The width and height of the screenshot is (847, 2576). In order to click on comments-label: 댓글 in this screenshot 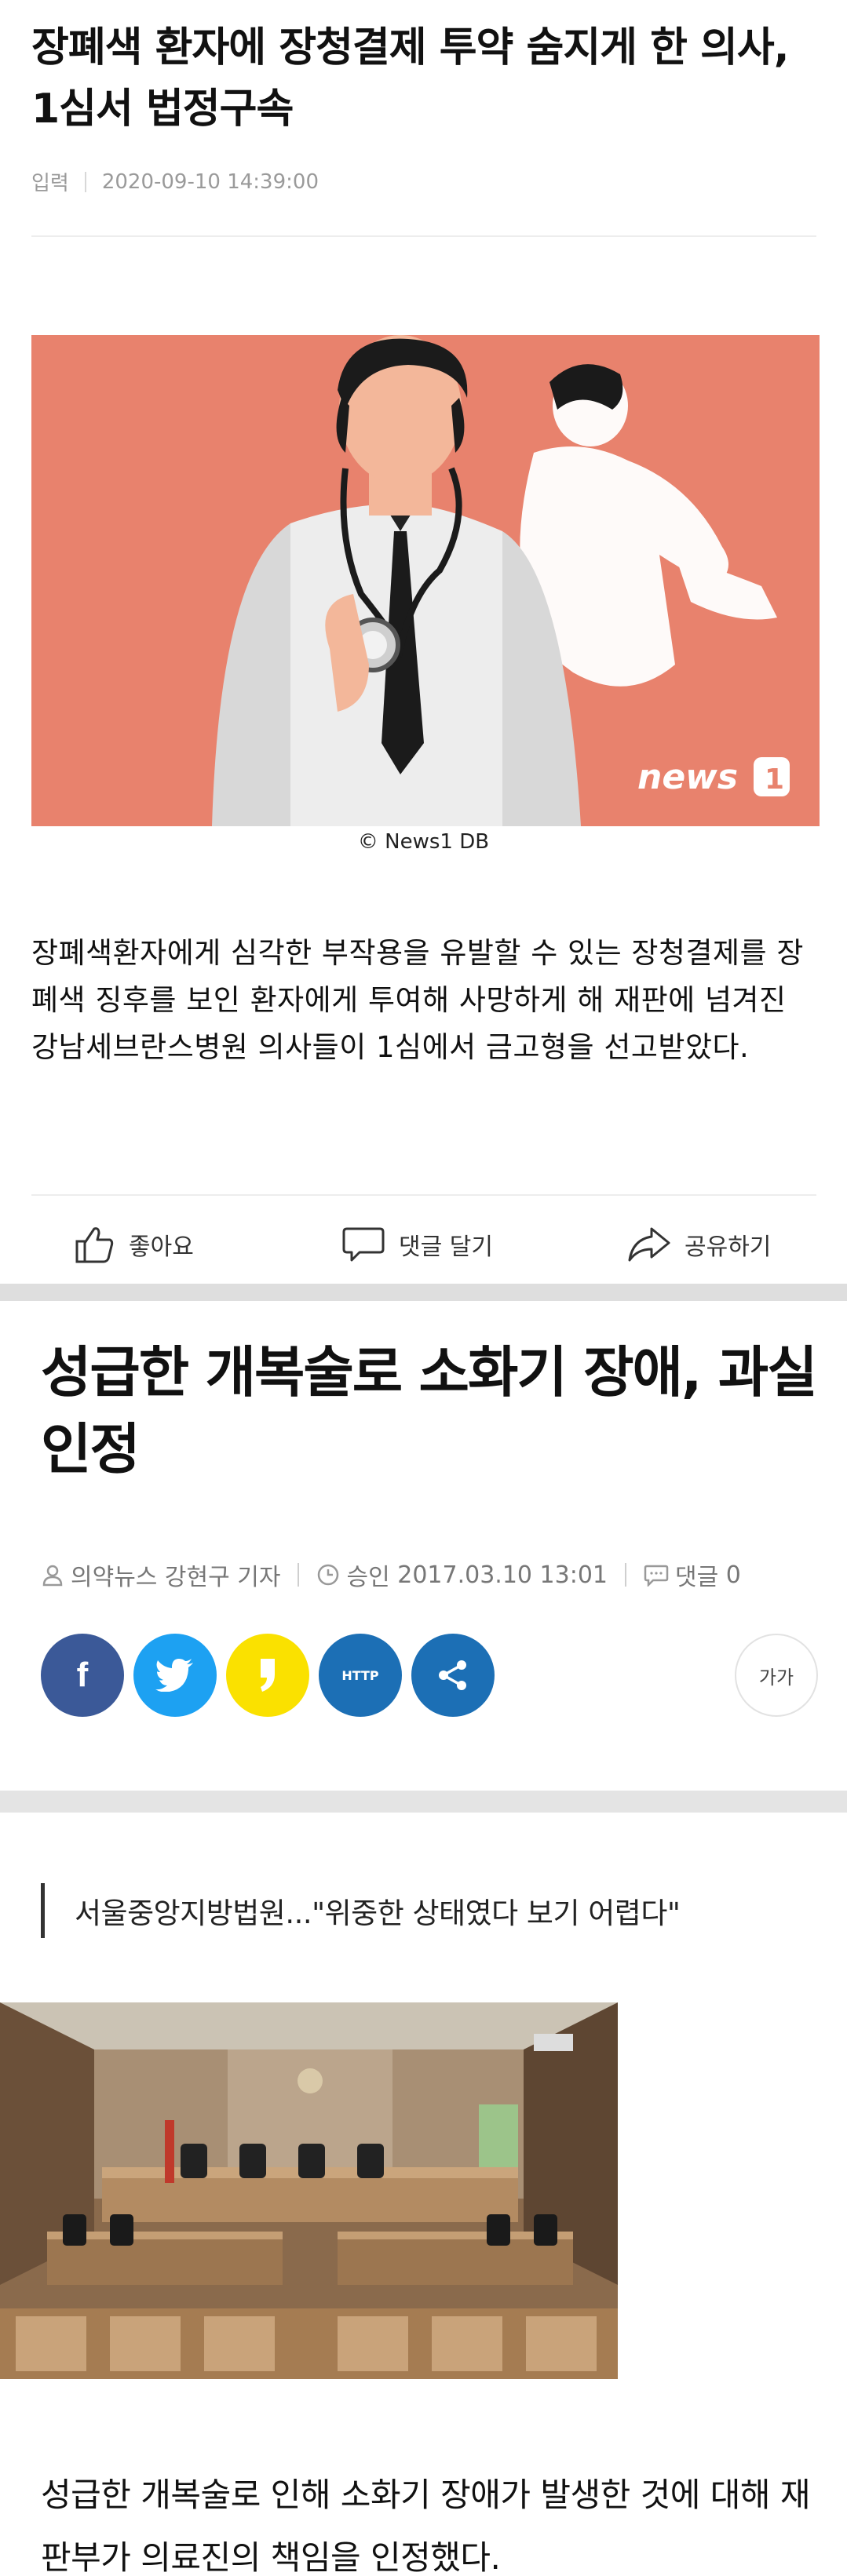, I will do `click(697, 1577)`.